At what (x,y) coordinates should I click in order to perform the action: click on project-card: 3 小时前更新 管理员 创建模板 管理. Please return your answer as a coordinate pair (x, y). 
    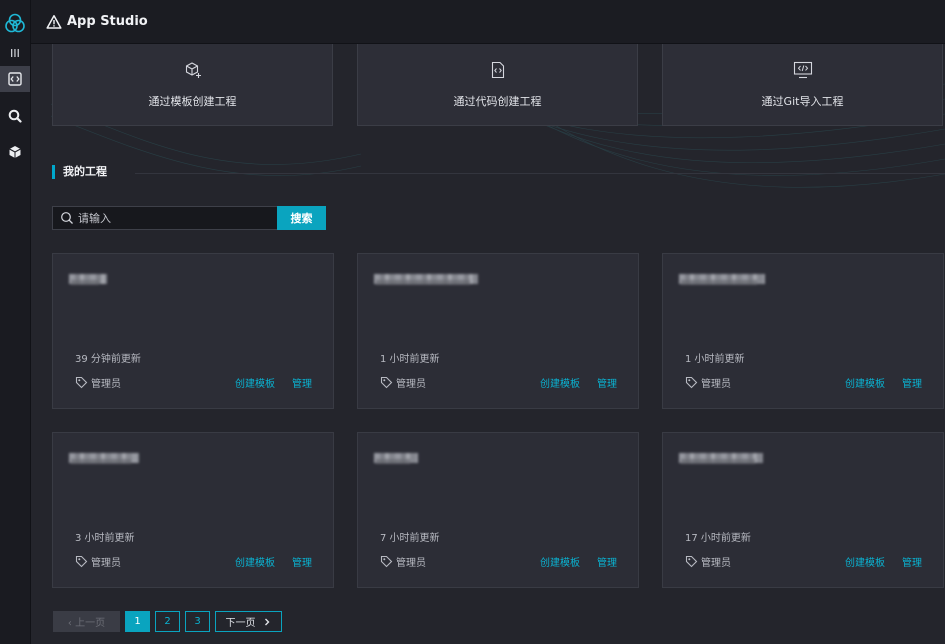
    Looking at the image, I should click on (193, 510).